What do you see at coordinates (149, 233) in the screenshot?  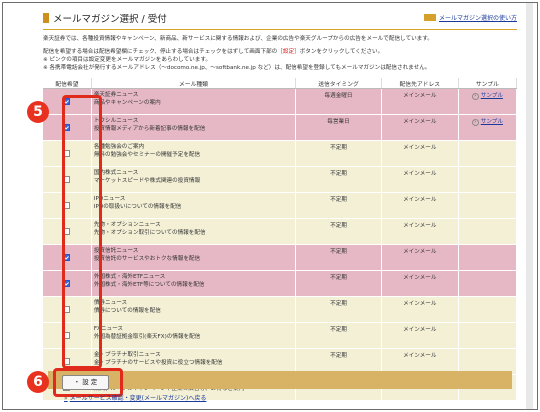 I see `mail-desc: 先物・オプション取引についての情報を配信` at bounding box center [149, 233].